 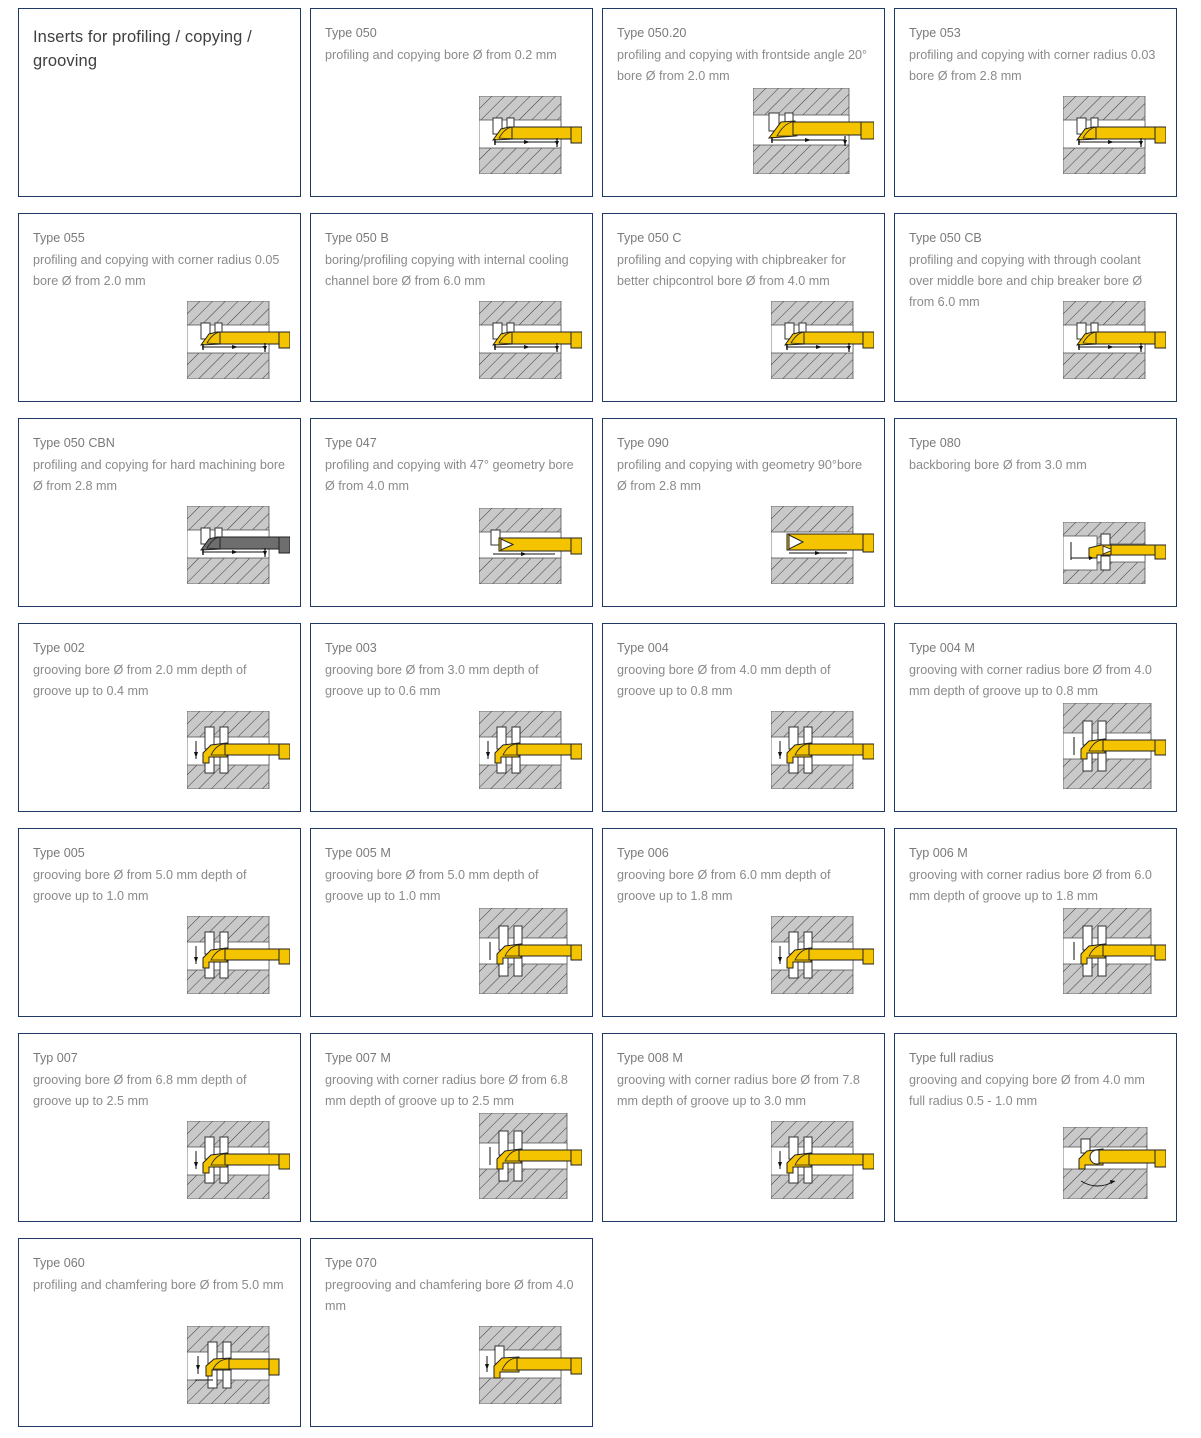 I want to click on insert-type-label: Type 004 M, so click(x=942, y=648).